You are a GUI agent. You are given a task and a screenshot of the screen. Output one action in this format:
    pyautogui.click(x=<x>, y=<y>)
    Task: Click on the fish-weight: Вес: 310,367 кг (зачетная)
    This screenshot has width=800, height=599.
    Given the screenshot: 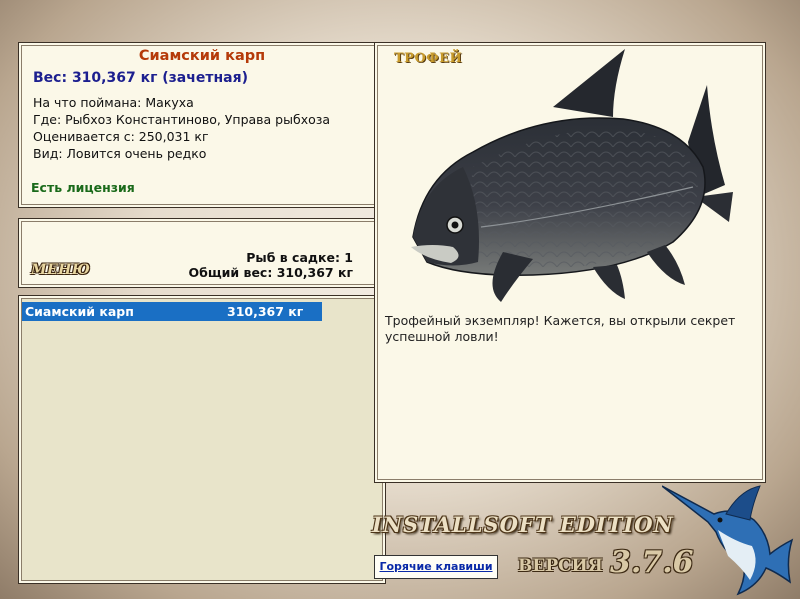 What is the action you would take?
    pyautogui.click(x=140, y=78)
    